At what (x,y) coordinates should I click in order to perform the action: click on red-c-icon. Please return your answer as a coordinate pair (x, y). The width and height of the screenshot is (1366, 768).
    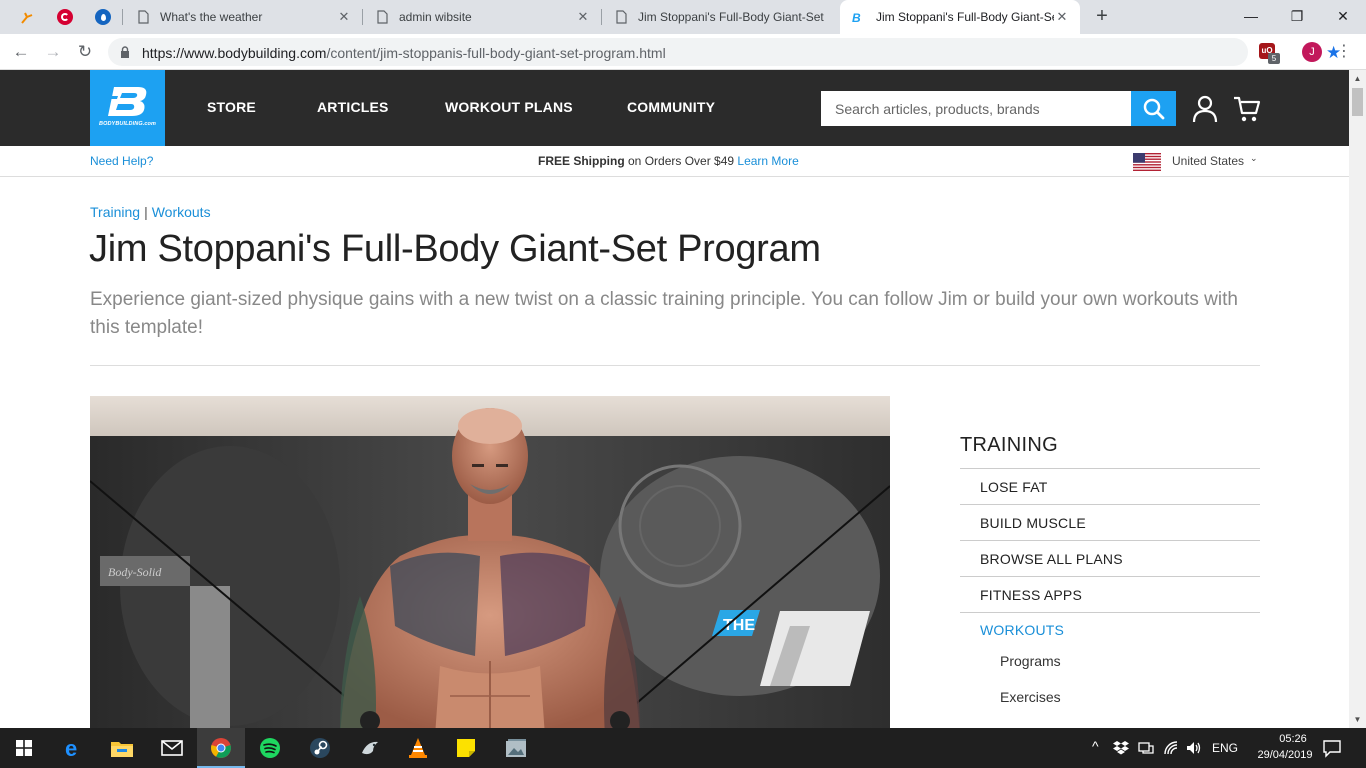
    Looking at the image, I should click on (65, 17).